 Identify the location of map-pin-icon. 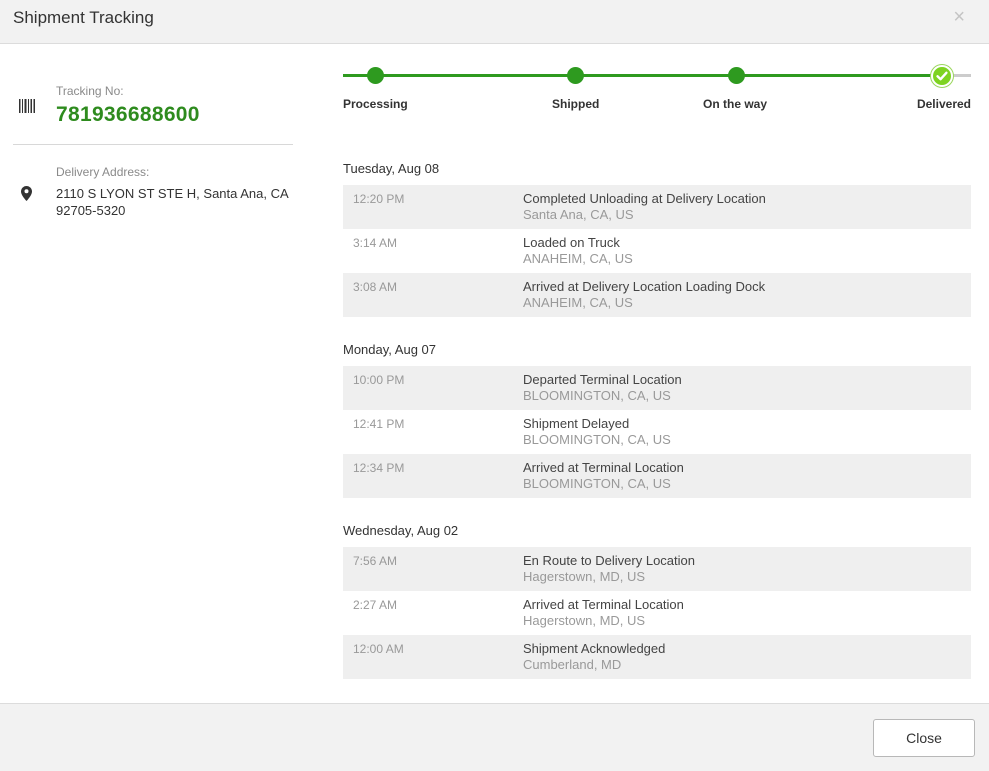
(26, 196).